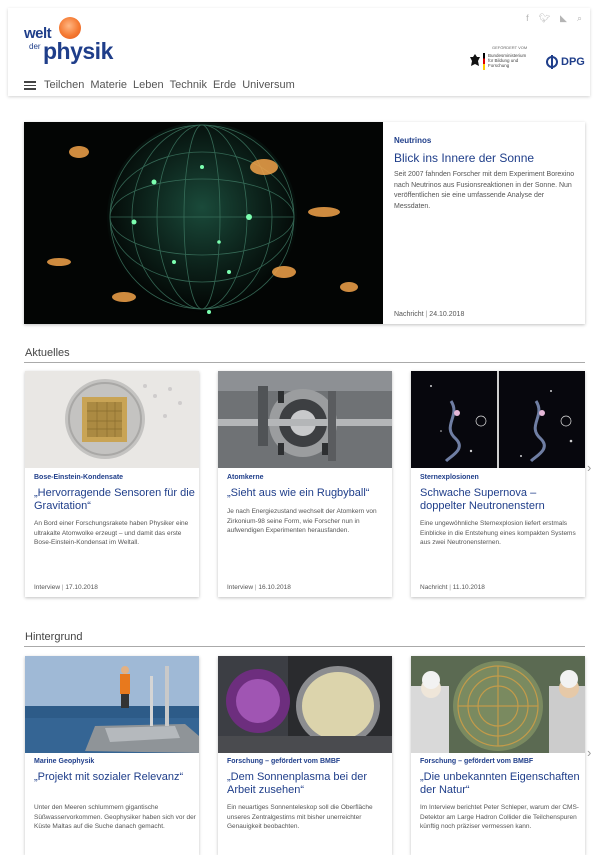 Image resolution: width=598 pixels, height=855 pixels. I want to click on card-meta: Interview | 16.10.2018, so click(259, 587).